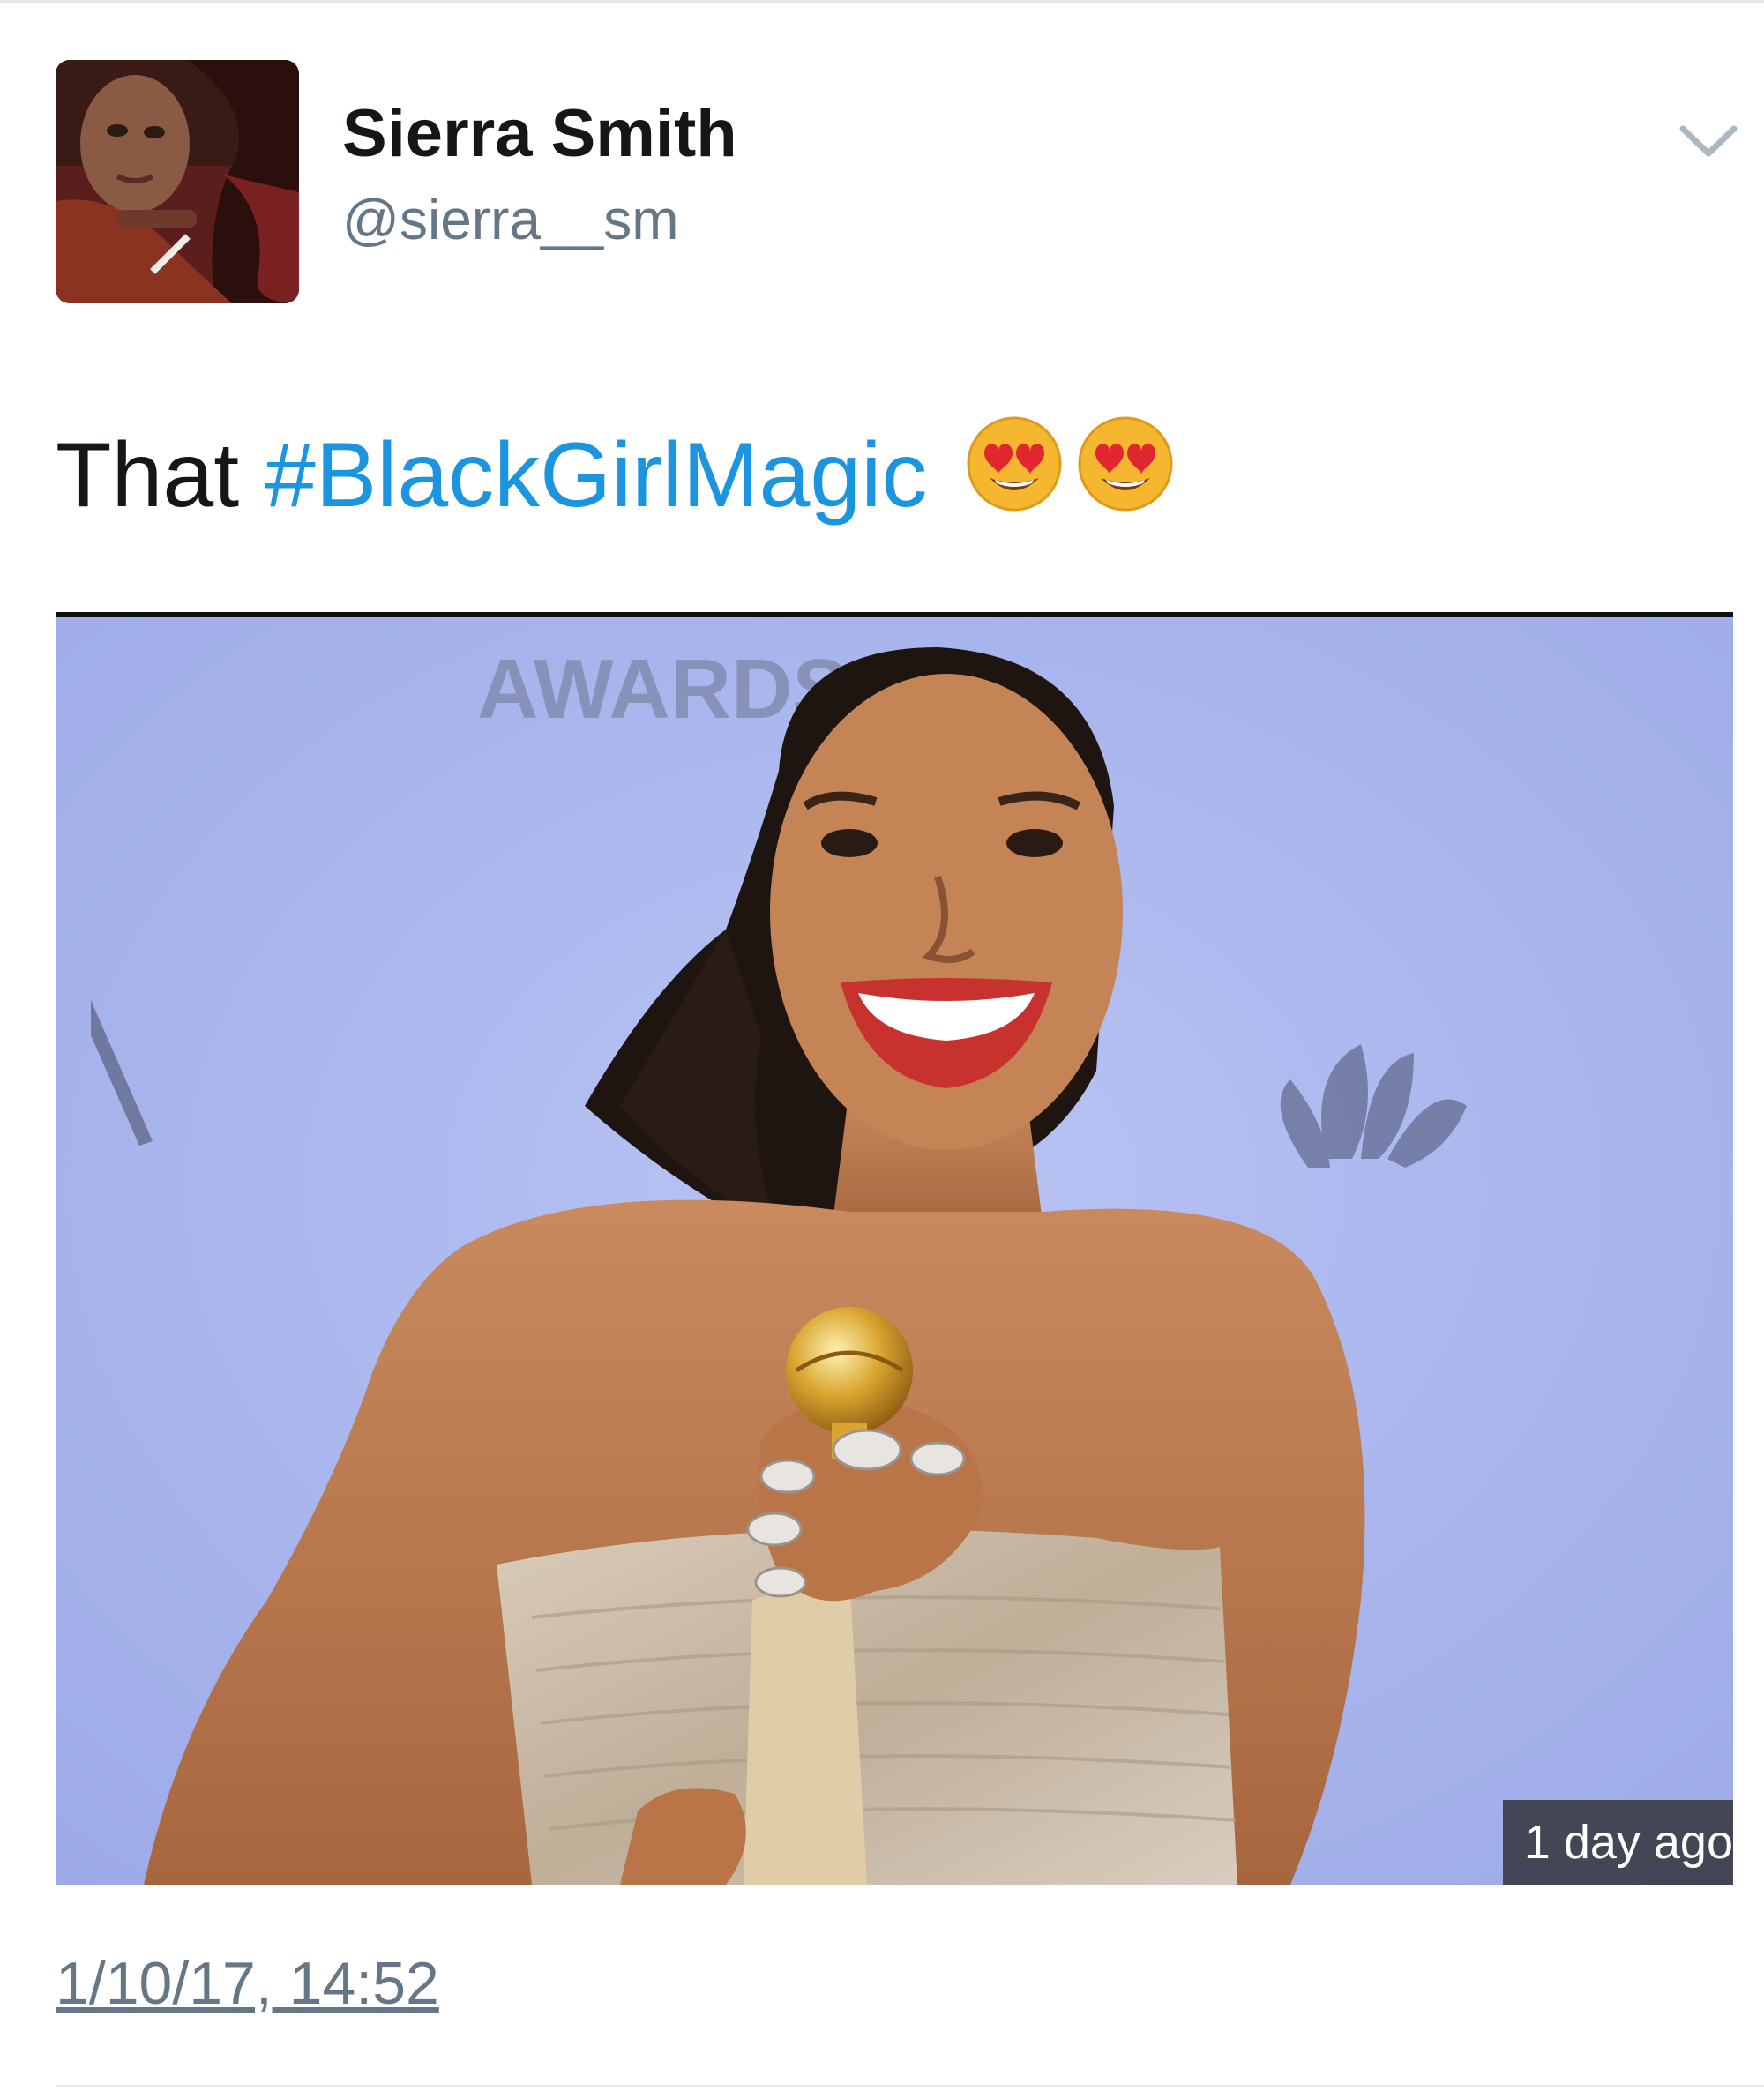 The width and height of the screenshot is (1764, 2091). I want to click on top-divider, so click(882, 1).